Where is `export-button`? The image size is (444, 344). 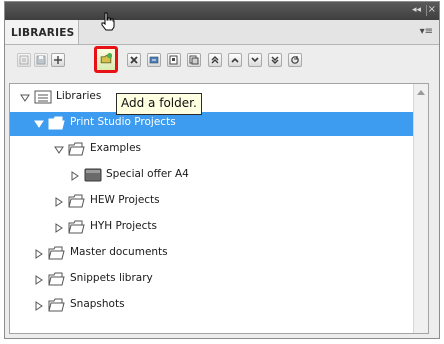 export-button is located at coordinates (174, 60).